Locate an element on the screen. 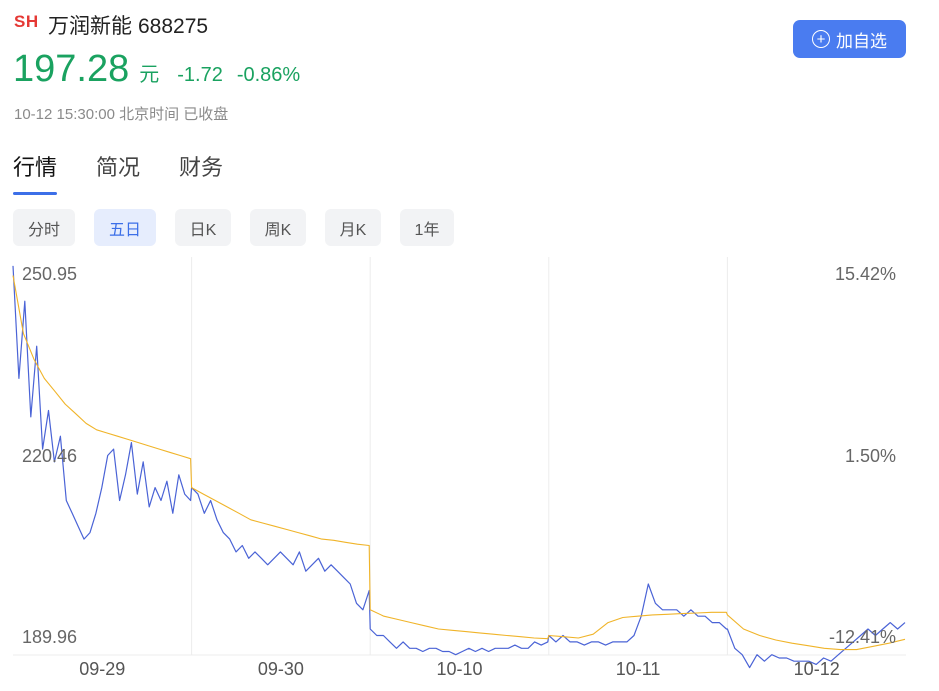 This screenshot has height=691, width=939. y-axis-percent-label: 1.50% is located at coordinates (870, 456).